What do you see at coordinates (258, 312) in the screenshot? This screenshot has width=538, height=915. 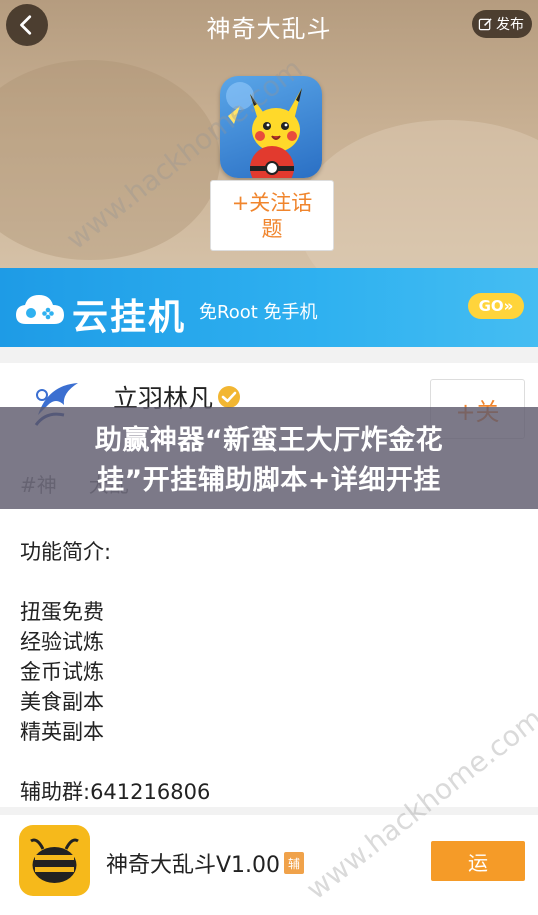 I see `banner-subtitle: 免Root 免手机` at bounding box center [258, 312].